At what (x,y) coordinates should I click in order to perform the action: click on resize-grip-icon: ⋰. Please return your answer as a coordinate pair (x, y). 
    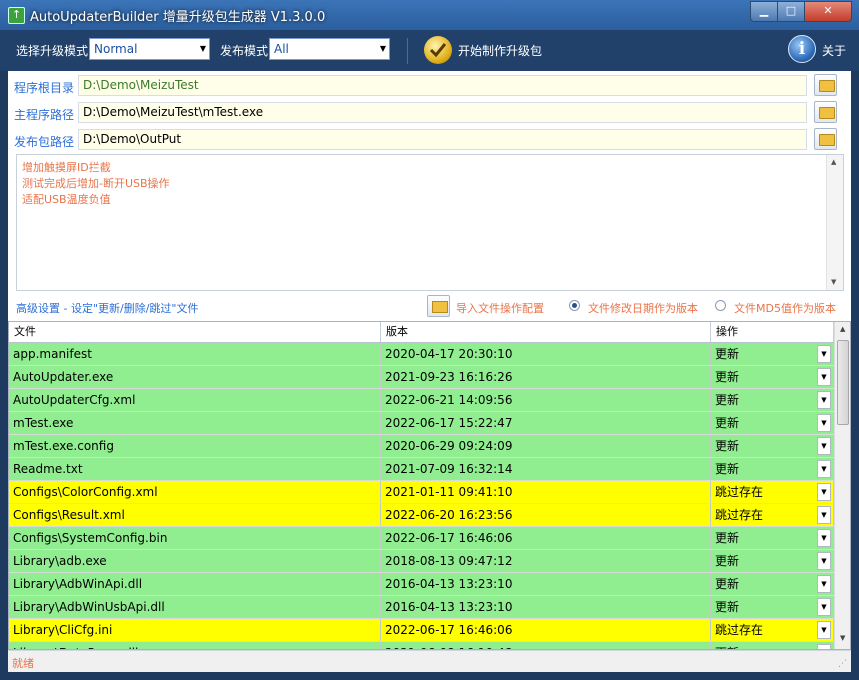
    Looking at the image, I should click on (843, 664).